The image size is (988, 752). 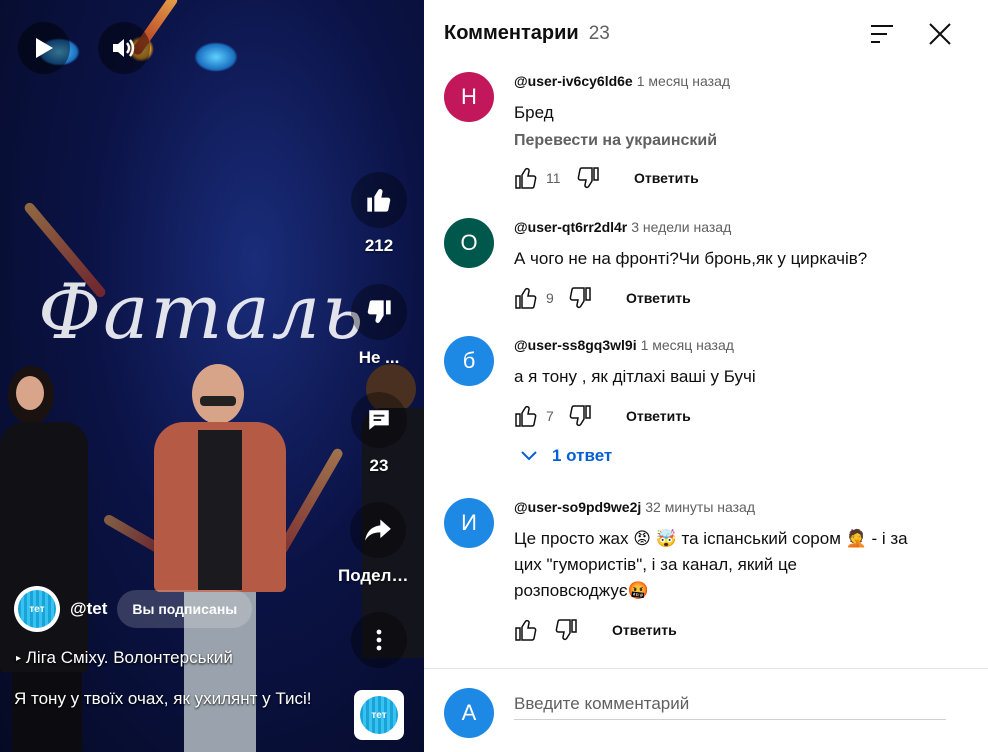 I want to click on play-icon, so click(x=44, y=48).